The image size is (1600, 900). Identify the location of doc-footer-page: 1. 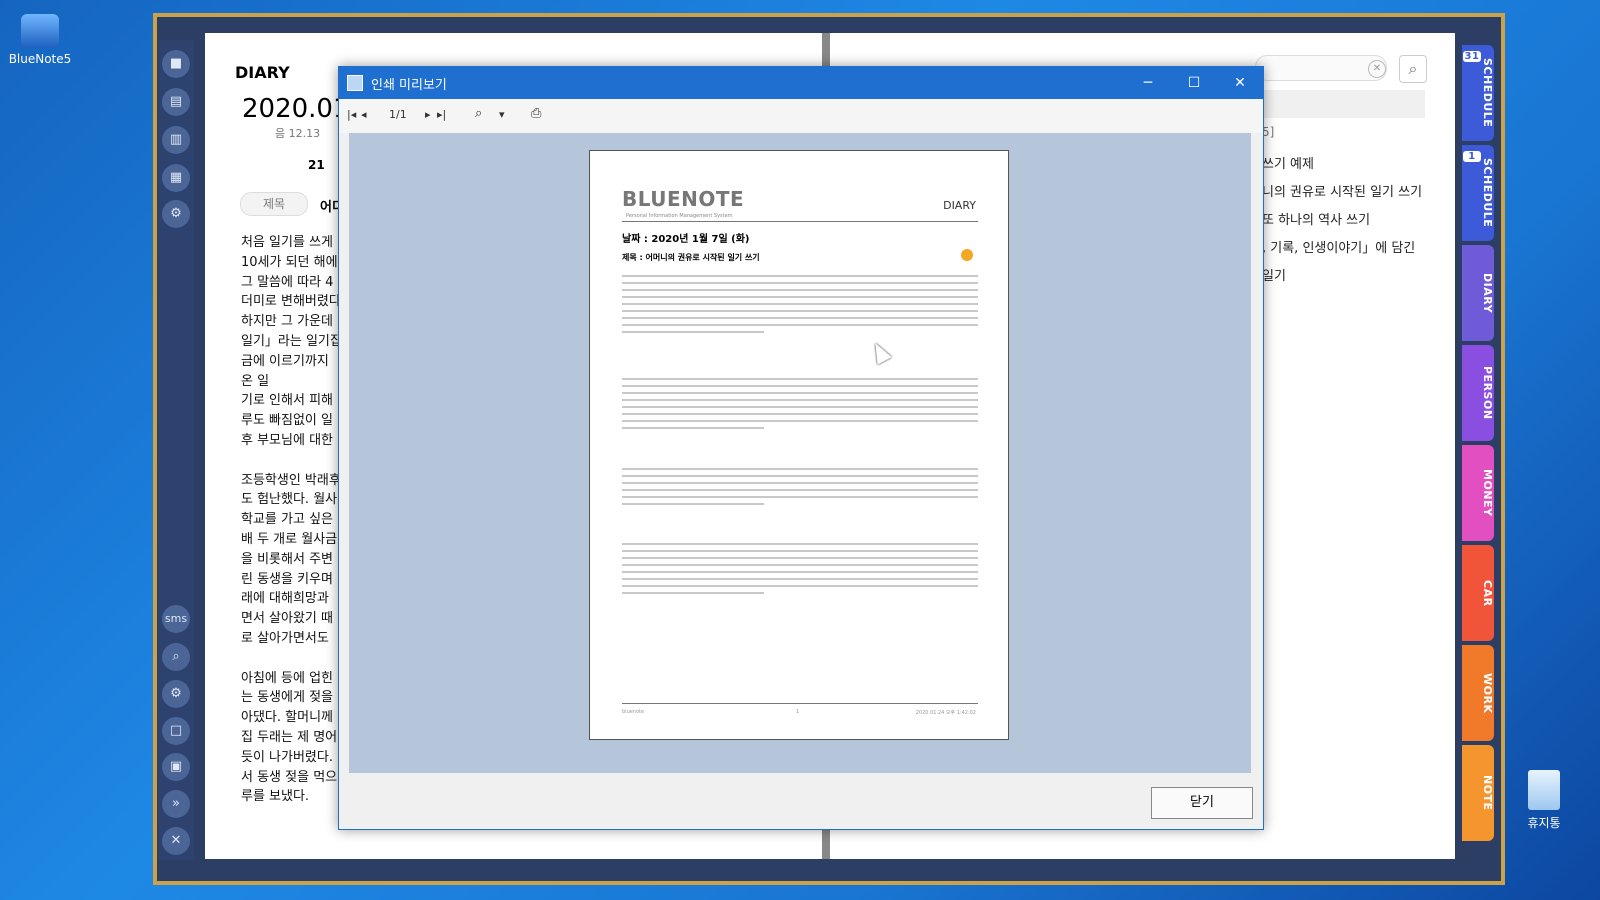
(798, 712).